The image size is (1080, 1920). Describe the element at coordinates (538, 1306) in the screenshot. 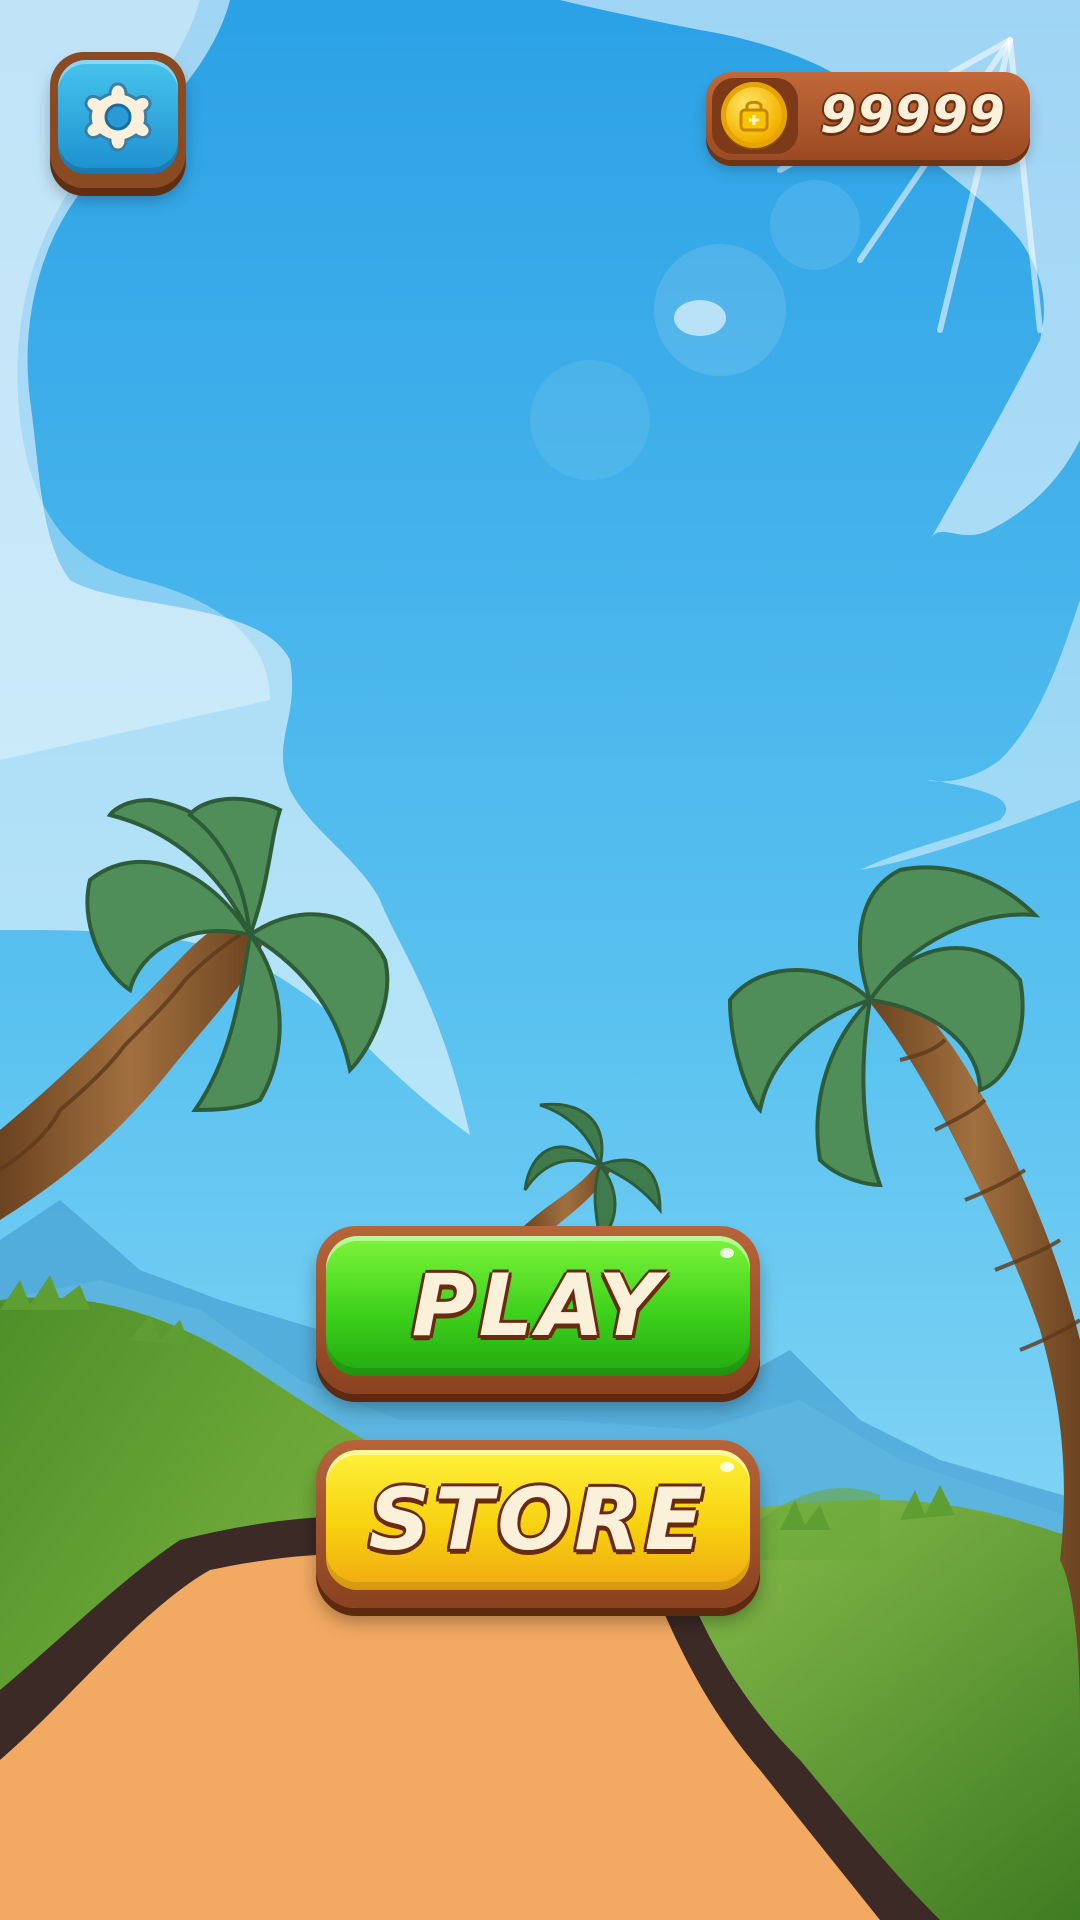

I see `play-label: PLAY` at that location.